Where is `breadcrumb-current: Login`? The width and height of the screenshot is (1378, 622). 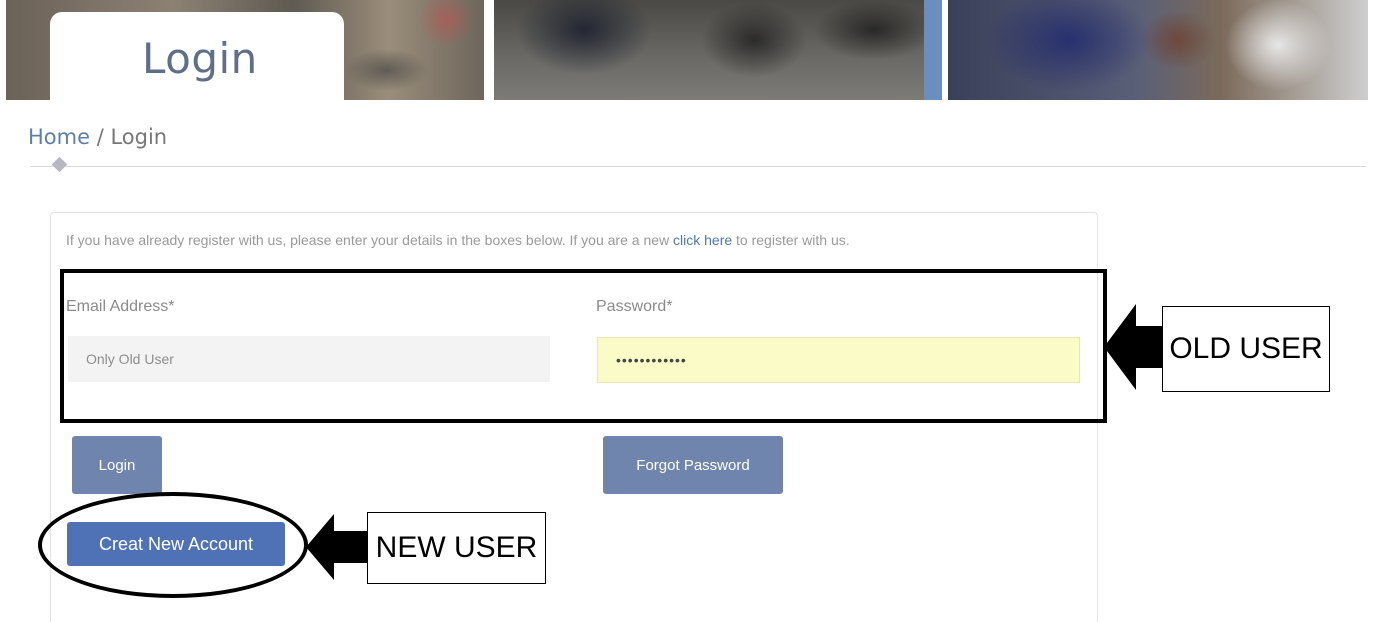 breadcrumb-current: Login is located at coordinates (139, 137).